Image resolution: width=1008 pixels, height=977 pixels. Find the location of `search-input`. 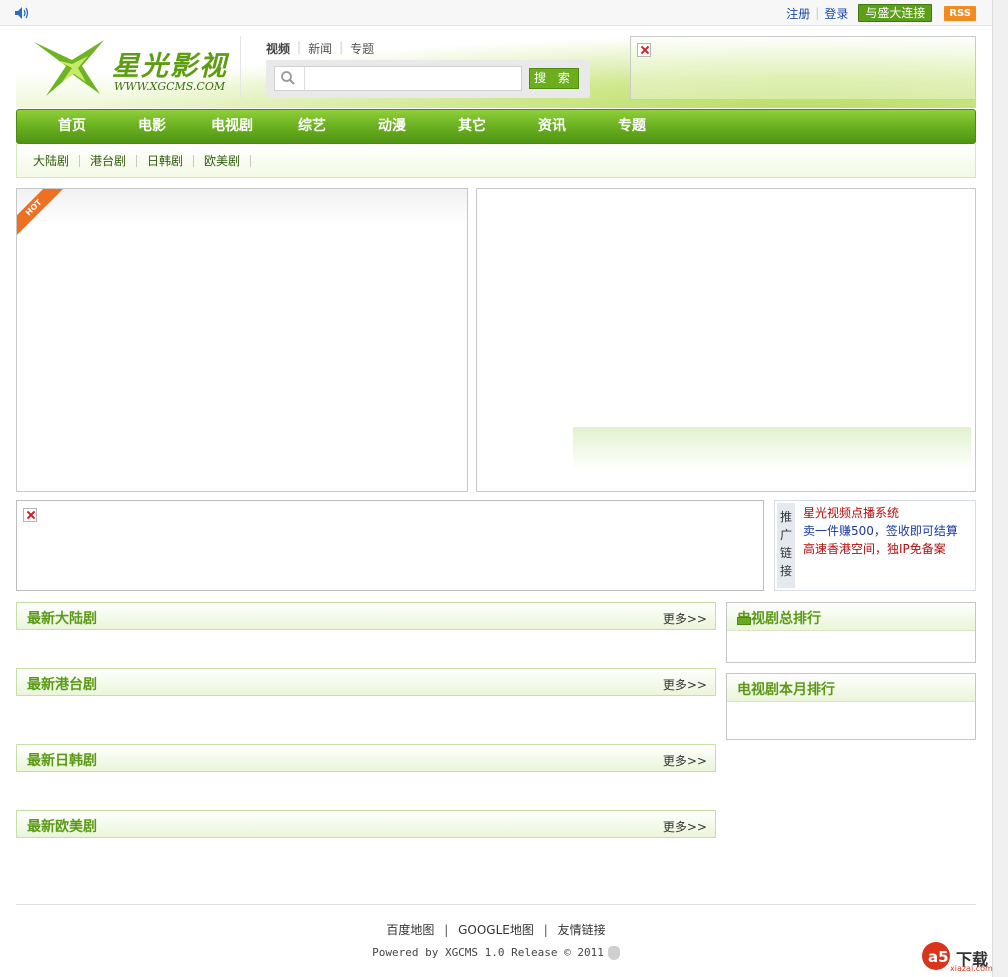

search-input is located at coordinates (412, 78).